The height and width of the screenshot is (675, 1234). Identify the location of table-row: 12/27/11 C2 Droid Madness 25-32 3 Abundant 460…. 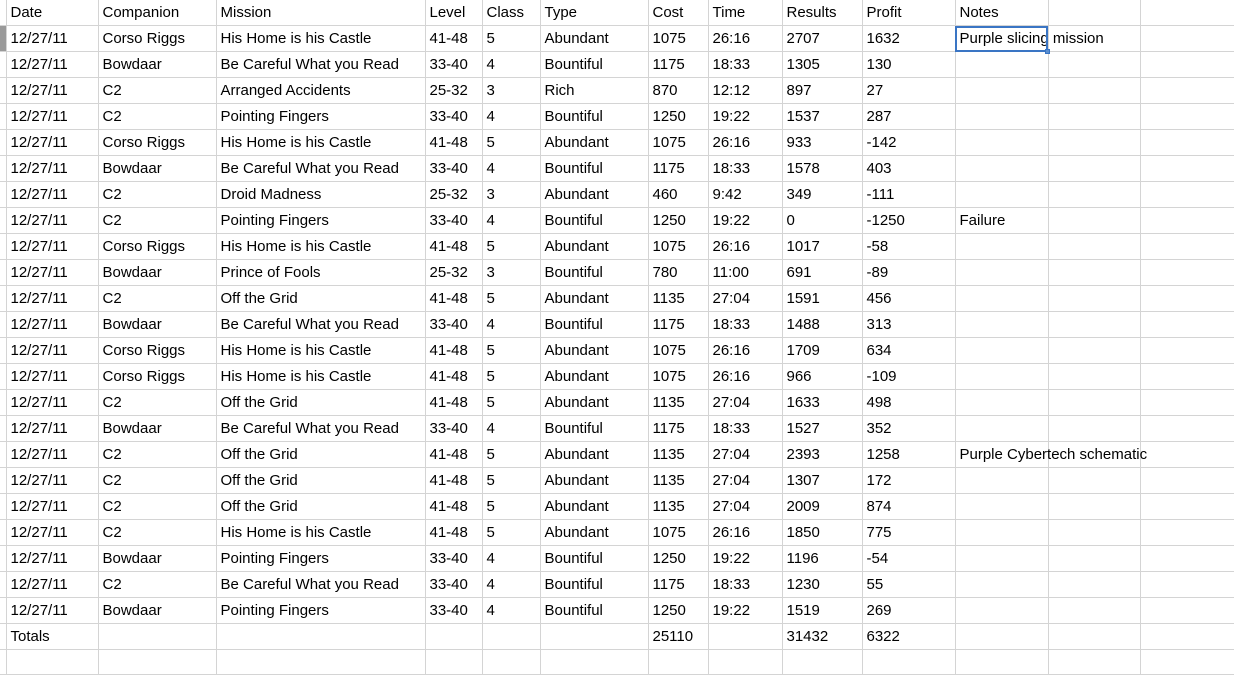
(617, 194).